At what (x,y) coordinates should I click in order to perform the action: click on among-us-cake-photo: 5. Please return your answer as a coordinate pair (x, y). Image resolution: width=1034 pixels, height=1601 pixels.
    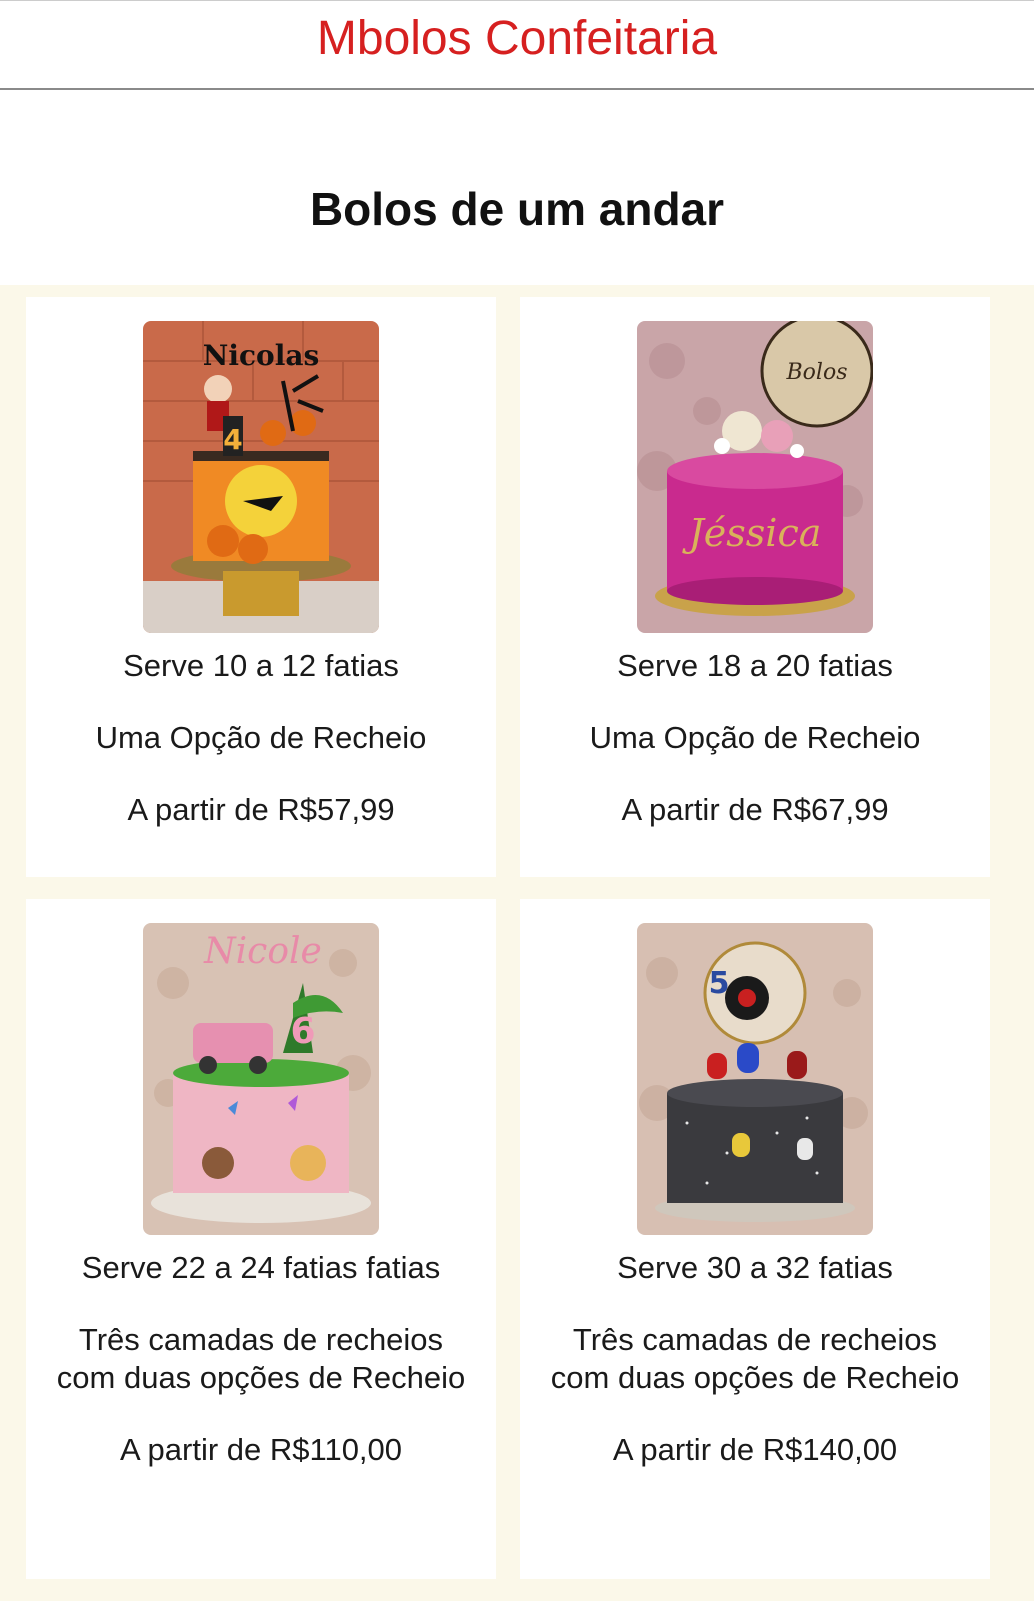
    Looking at the image, I should click on (755, 1079).